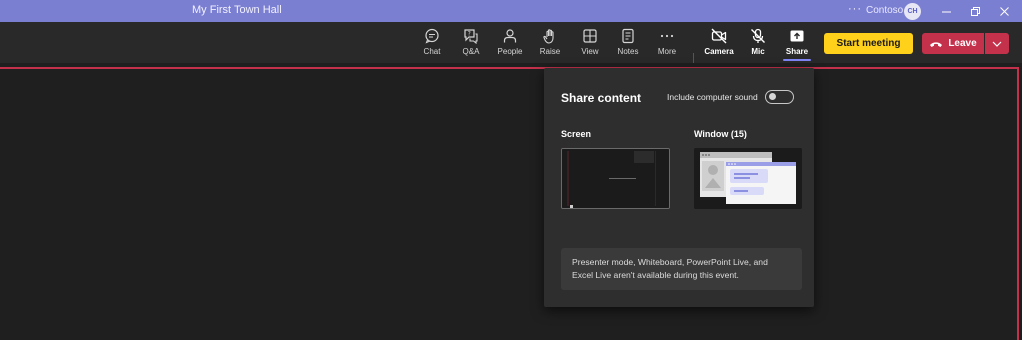  I want to click on camera-button: Camera, so click(719, 44).